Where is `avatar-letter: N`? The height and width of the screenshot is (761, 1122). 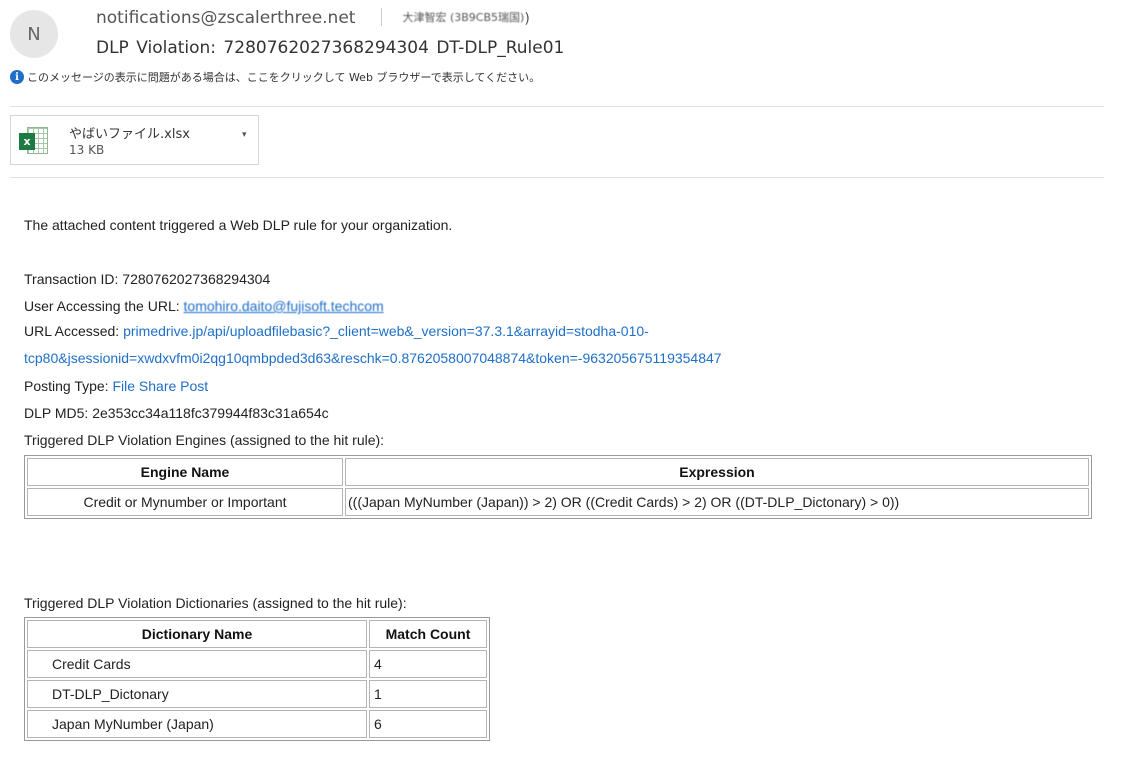 avatar-letter: N is located at coordinates (34, 34).